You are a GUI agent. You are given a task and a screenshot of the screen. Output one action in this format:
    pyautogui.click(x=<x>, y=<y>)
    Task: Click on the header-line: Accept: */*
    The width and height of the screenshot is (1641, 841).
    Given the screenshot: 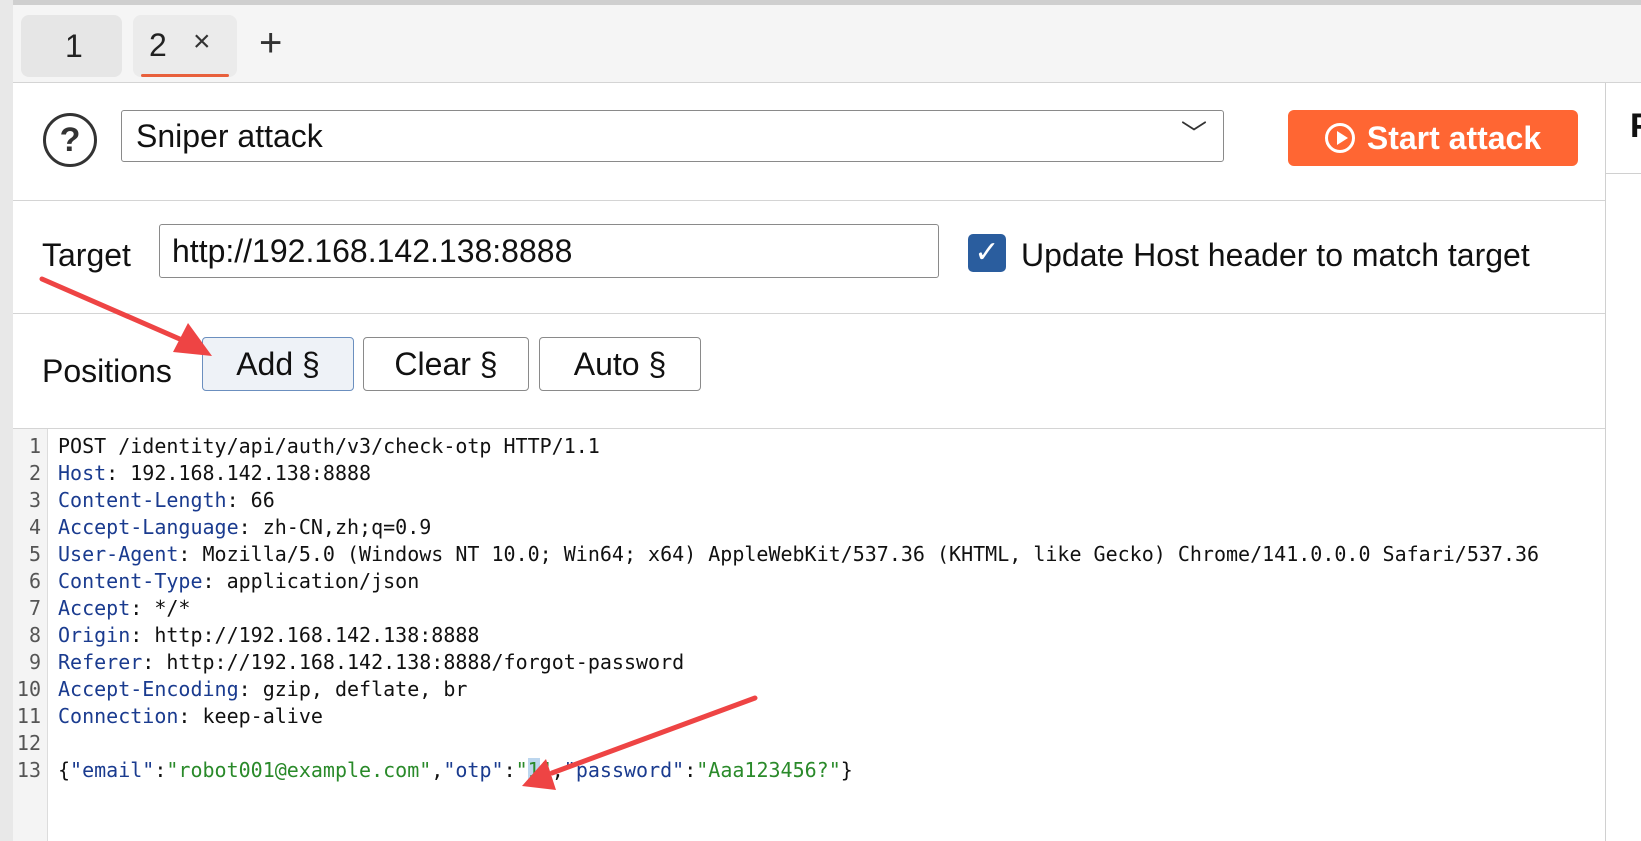 What is the action you would take?
    pyautogui.click(x=124, y=608)
    